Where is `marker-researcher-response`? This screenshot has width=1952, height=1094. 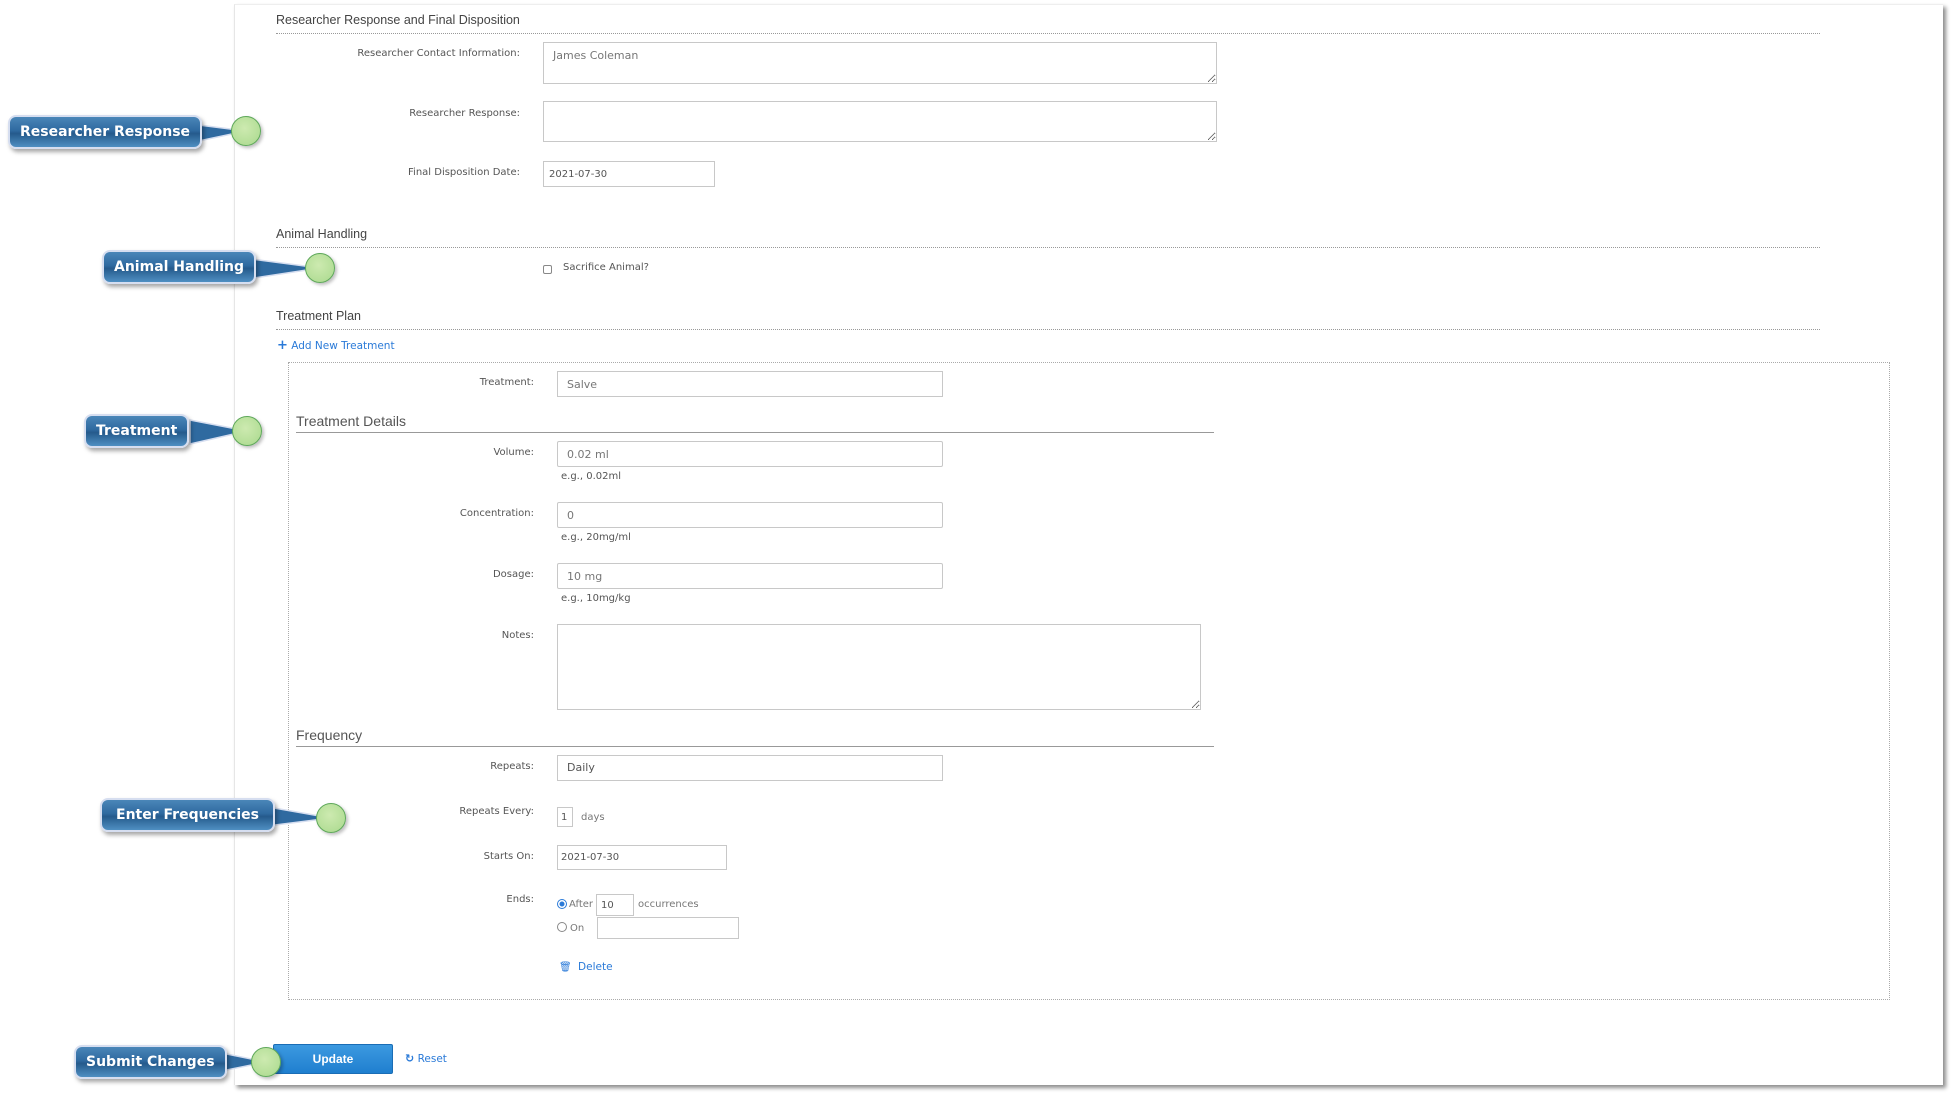 marker-researcher-response is located at coordinates (246, 131).